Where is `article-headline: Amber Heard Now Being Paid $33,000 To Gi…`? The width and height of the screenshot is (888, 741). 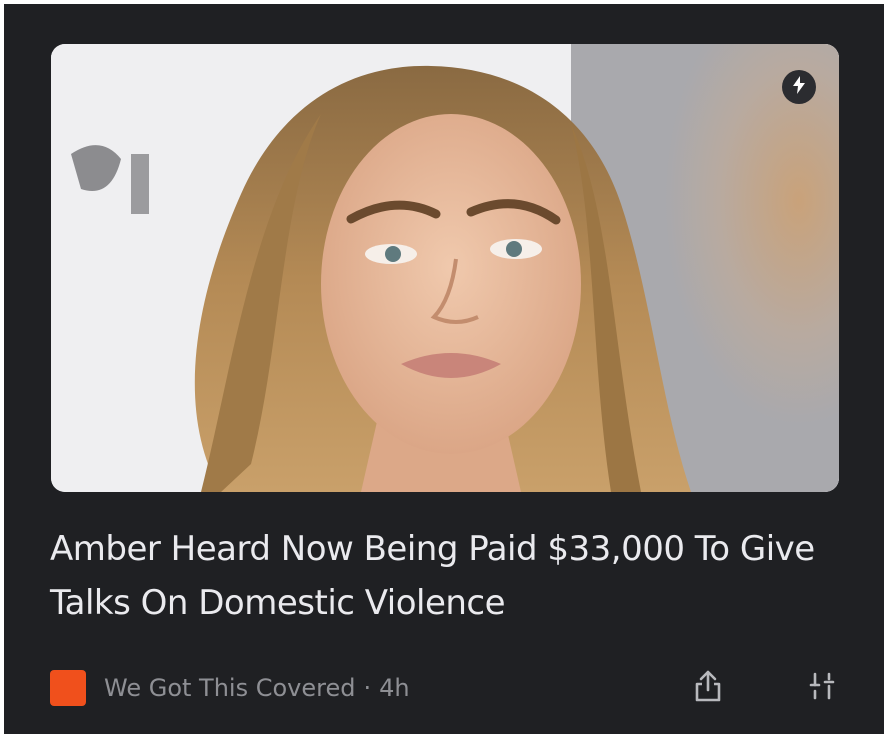 article-headline: Amber Heard Now Being Paid $33,000 To Gi… is located at coordinates (450, 576).